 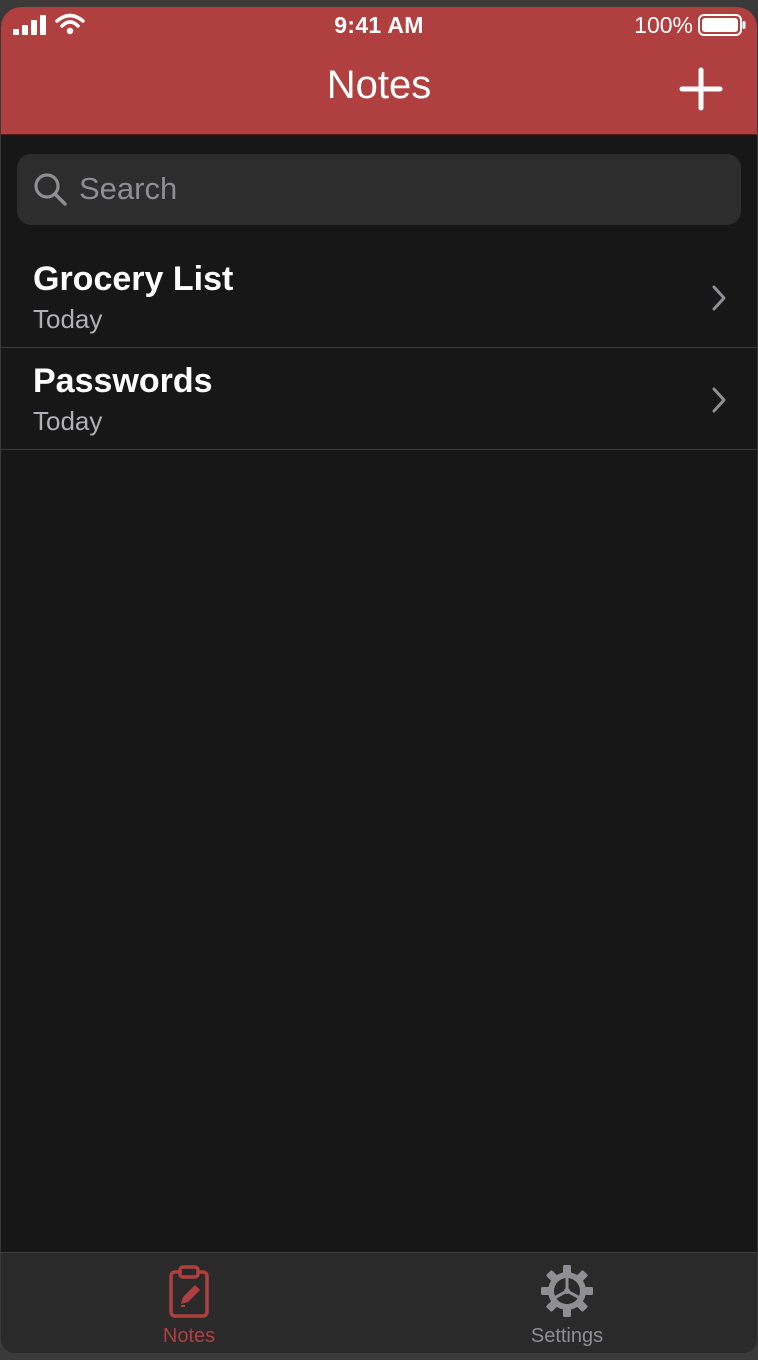 I want to click on tab-label-notes: Notes, so click(x=189, y=1336).